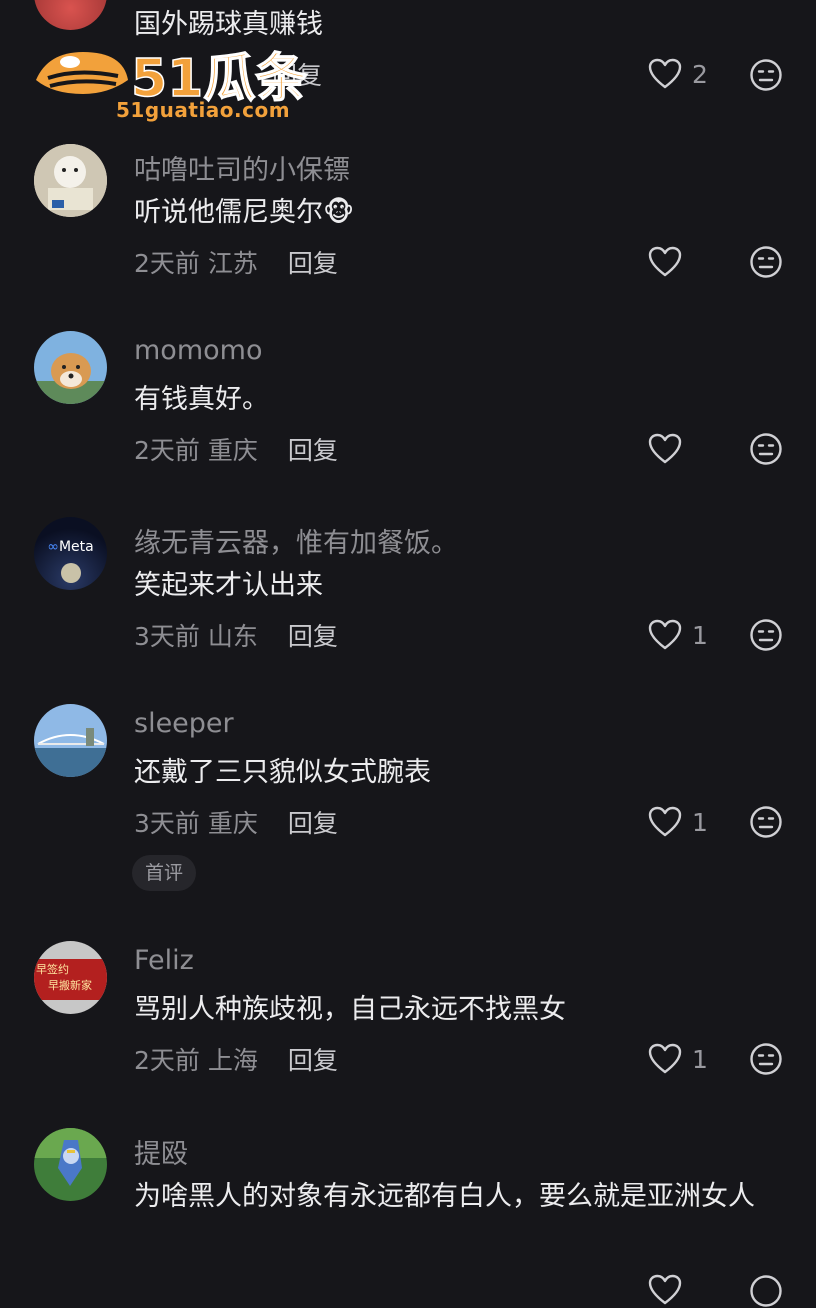 Image resolution: width=816 pixels, height=1308 pixels. I want to click on username: Feliz, so click(164, 960).